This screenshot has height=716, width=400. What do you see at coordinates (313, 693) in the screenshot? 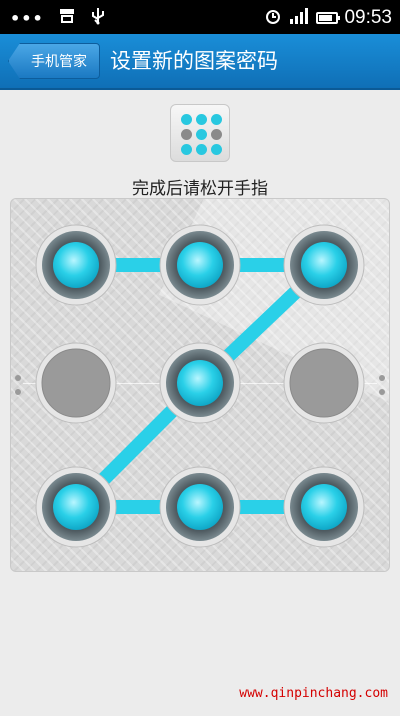
I see `watermark: www.qinpinchang.com` at bounding box center [313, 693].